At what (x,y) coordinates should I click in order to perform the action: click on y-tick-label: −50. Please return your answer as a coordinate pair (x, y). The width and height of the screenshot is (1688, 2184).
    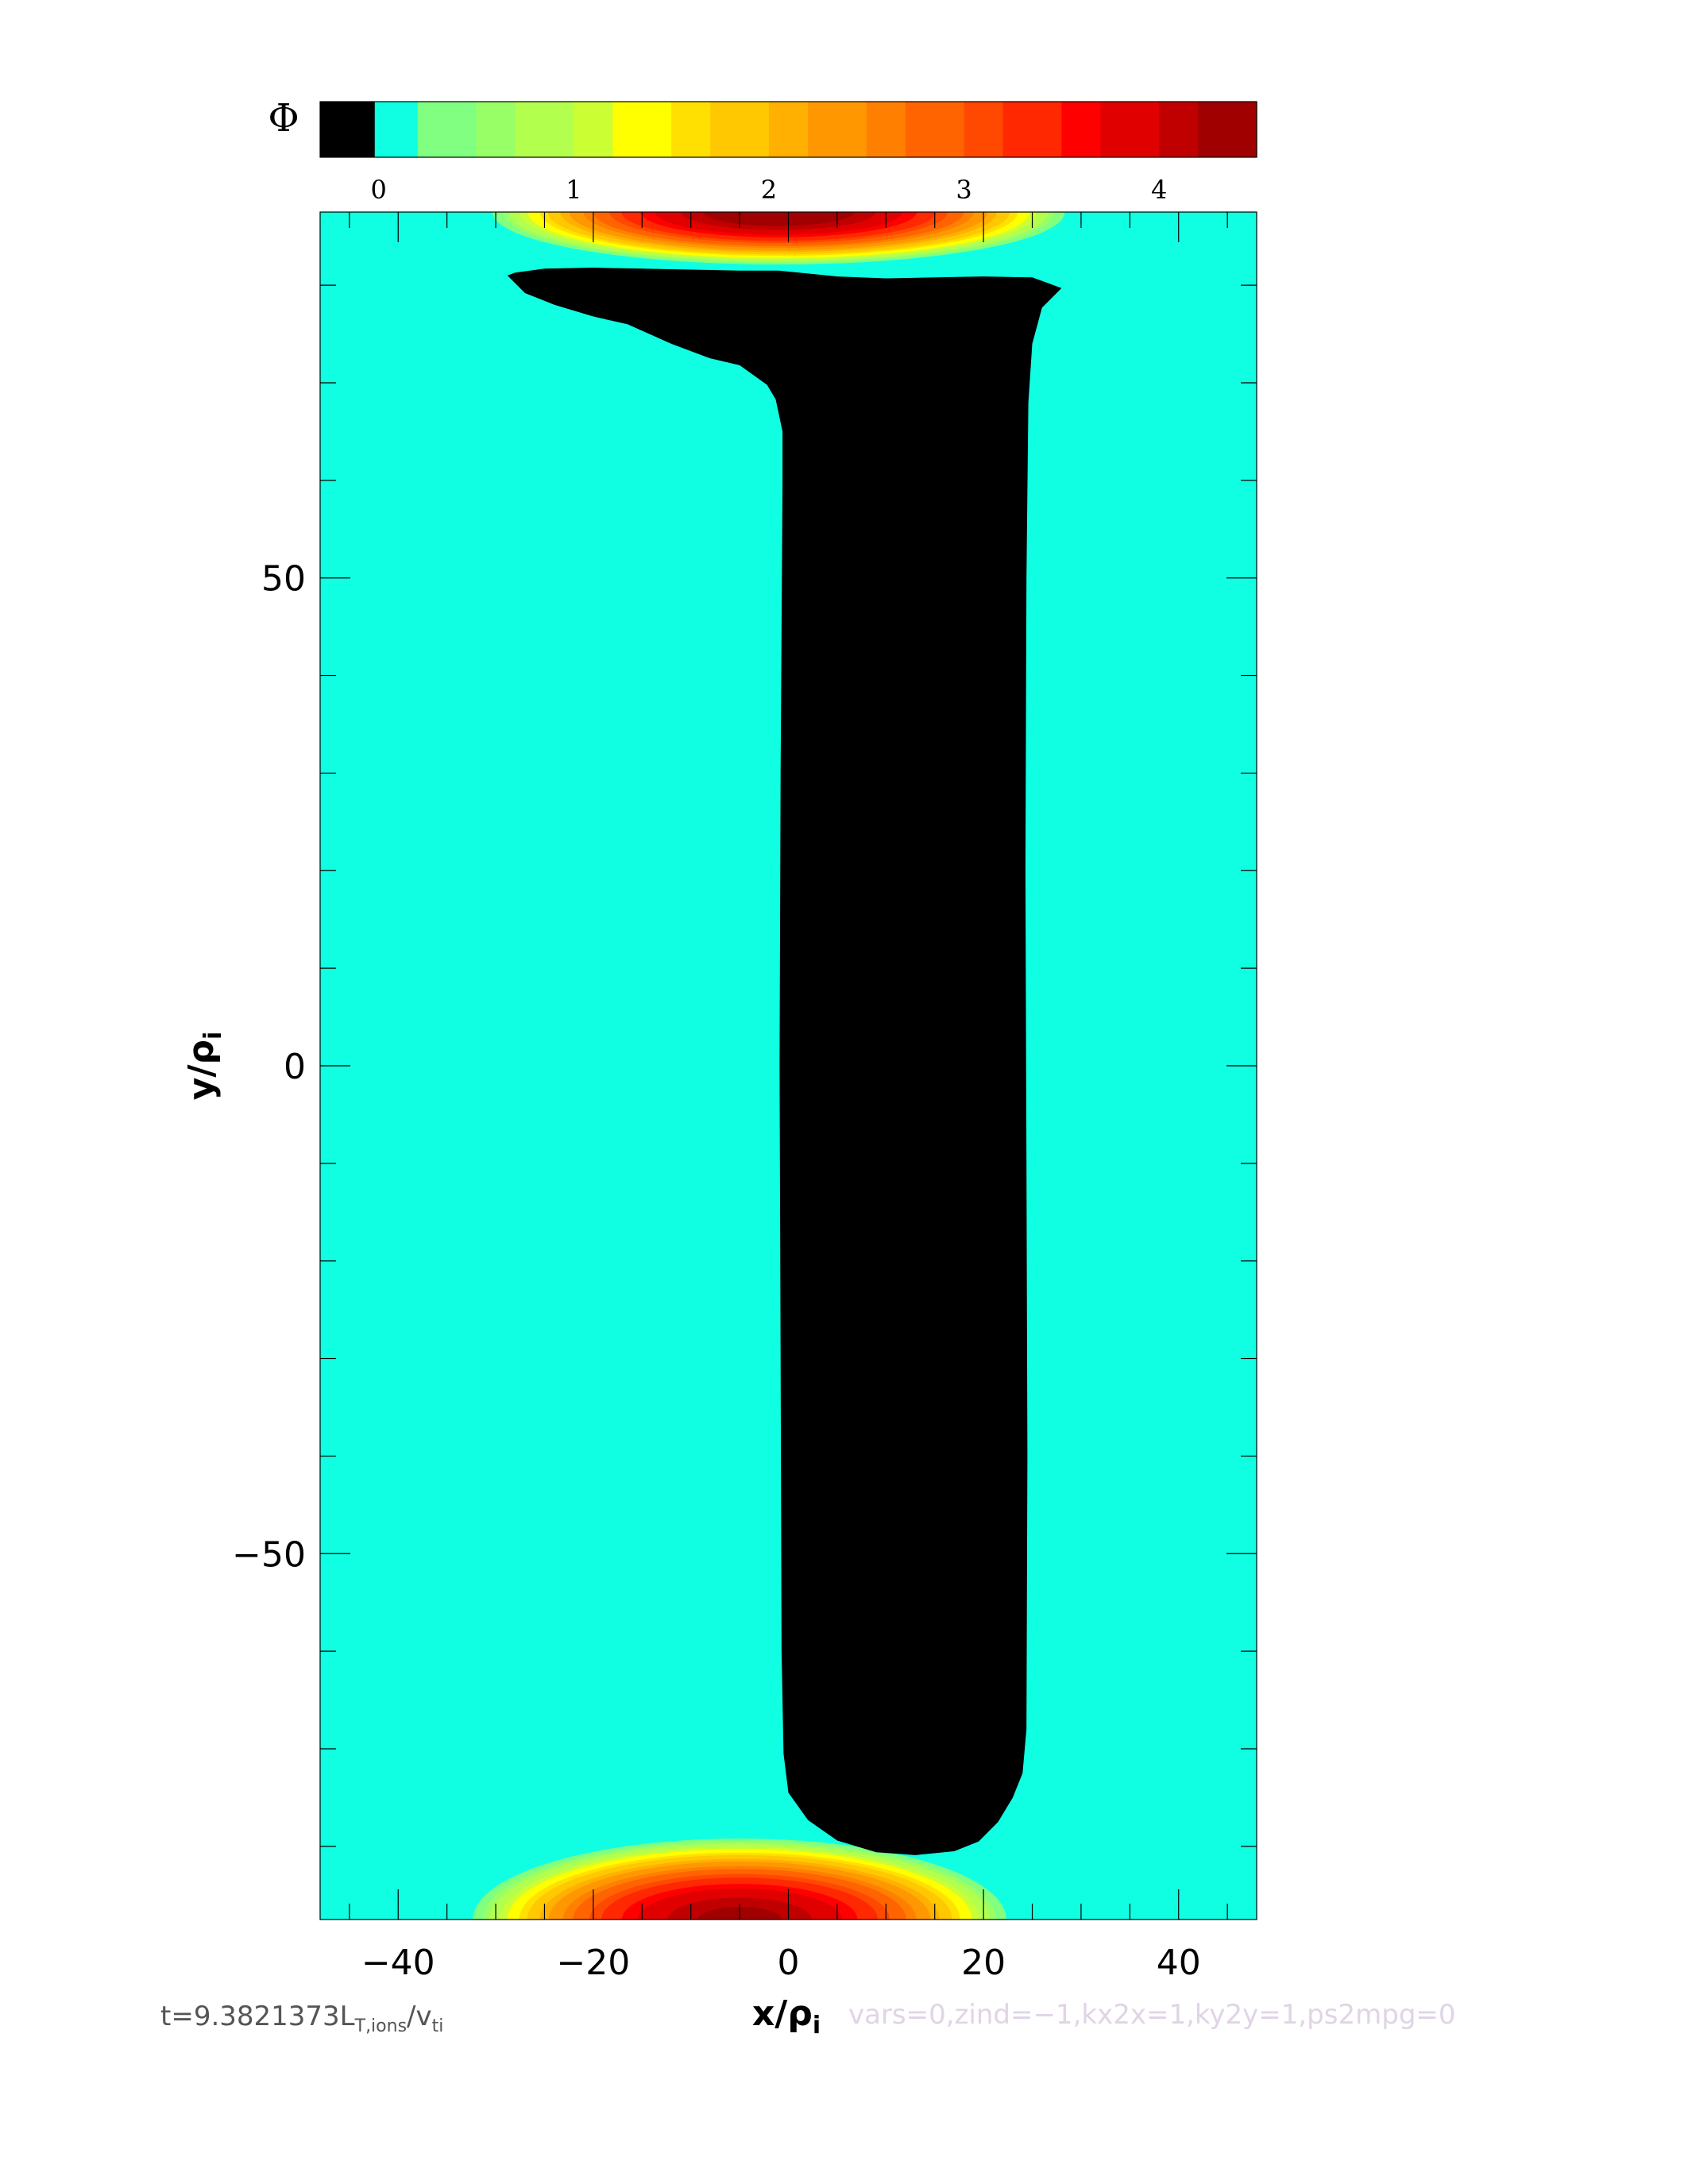
    Looking at the image, I should click on (269, 1554).